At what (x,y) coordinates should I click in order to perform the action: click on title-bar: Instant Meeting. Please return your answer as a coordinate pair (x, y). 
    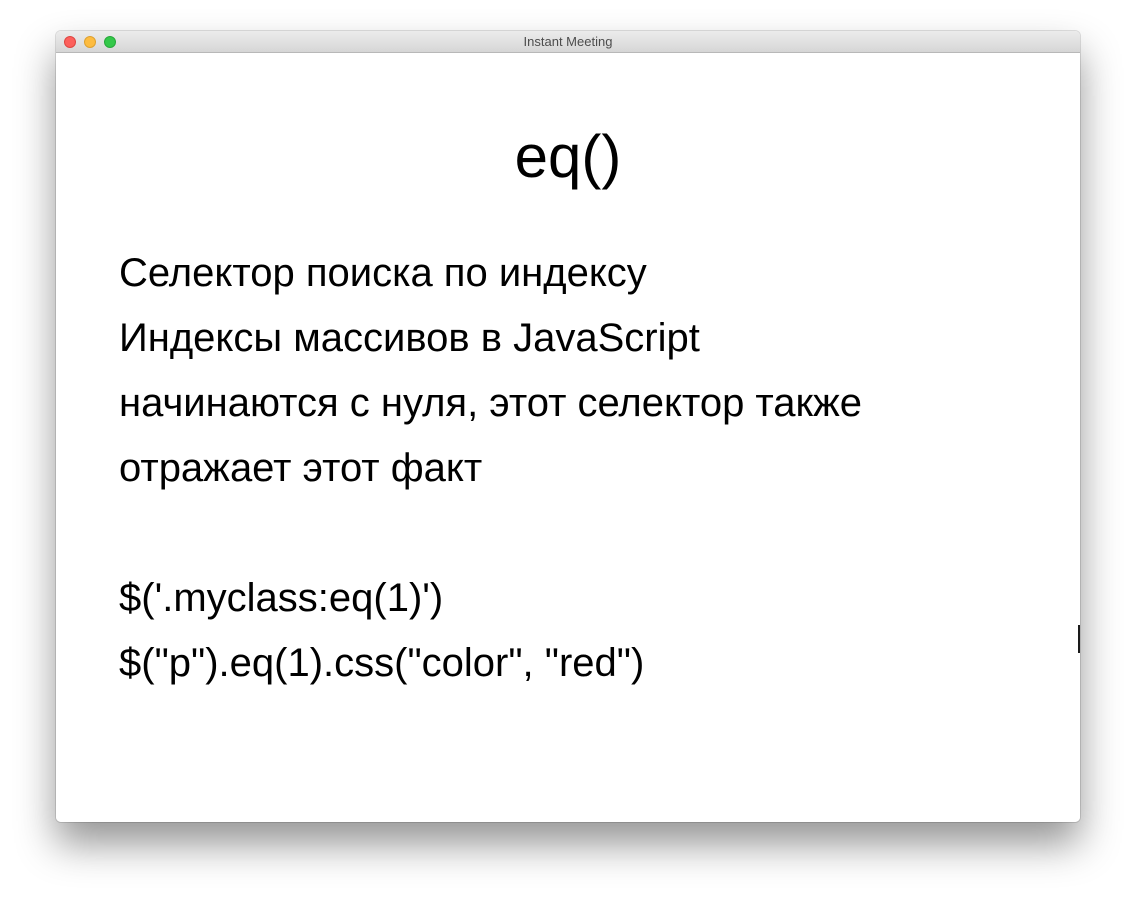
    Looking at the image, I should click on (568, 42).